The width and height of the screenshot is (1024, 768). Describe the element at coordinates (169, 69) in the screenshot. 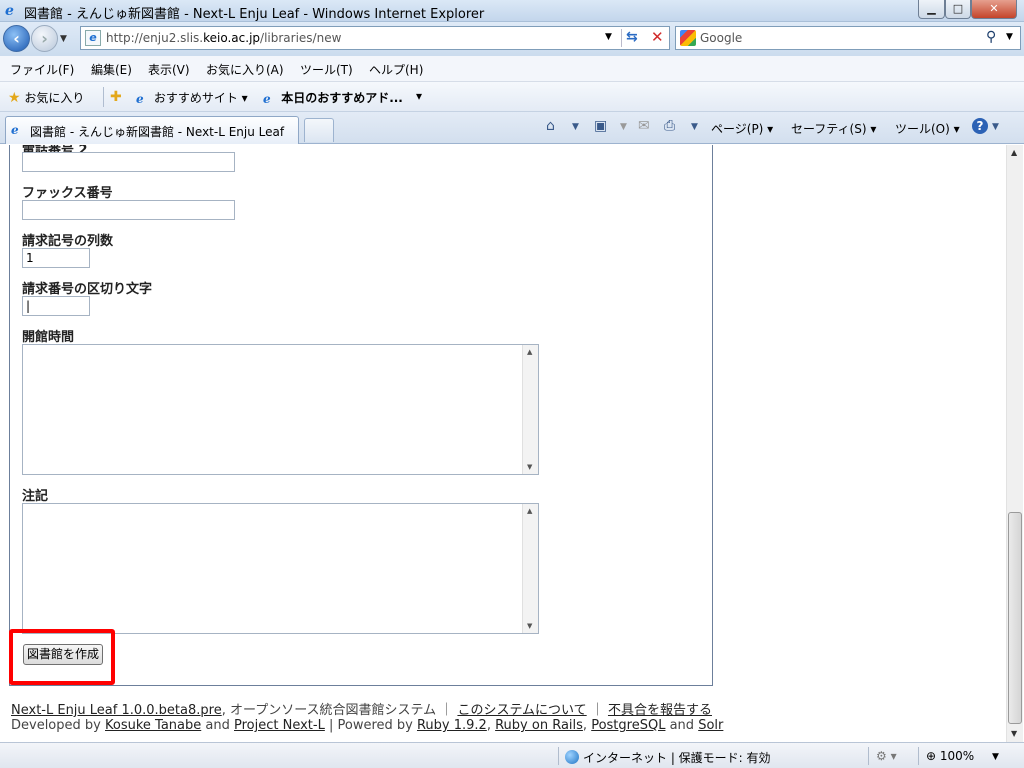

I see `menu-view: 表示(V)` at that location.